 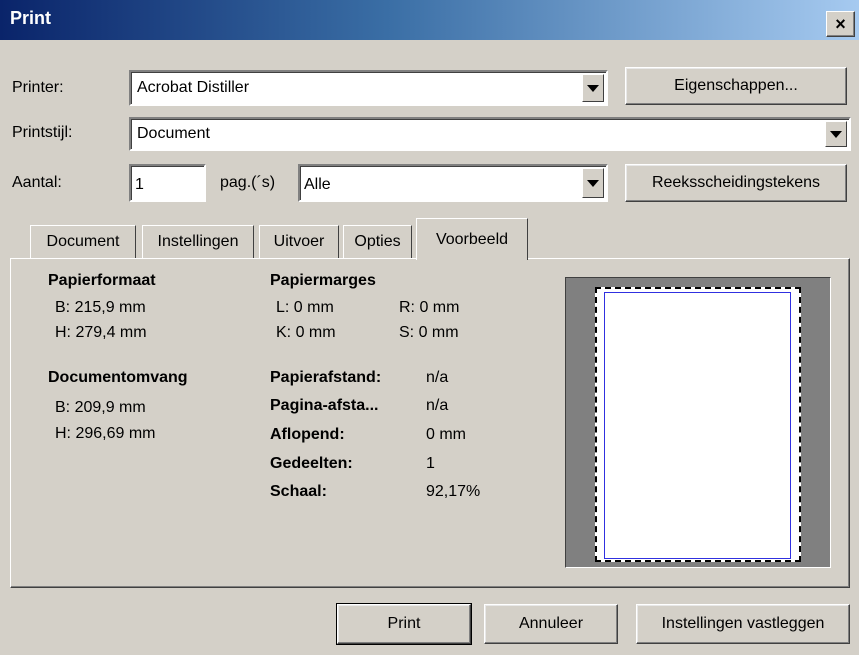 I want to click on close-button: ×, so click(x=840, y=24).